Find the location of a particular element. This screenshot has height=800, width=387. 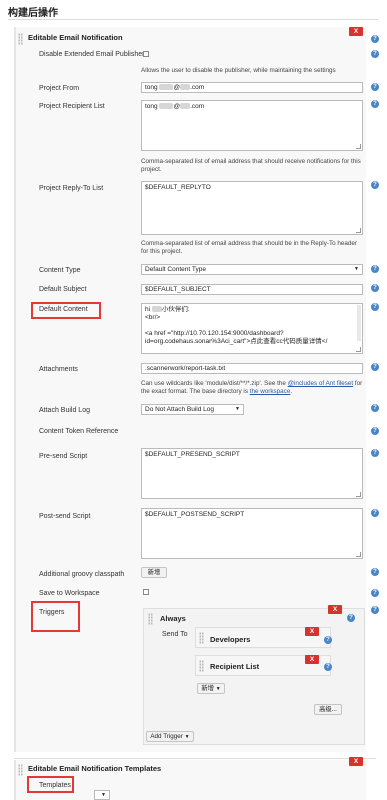

delete-publisher-button: X is located at coordinates (356, 31).